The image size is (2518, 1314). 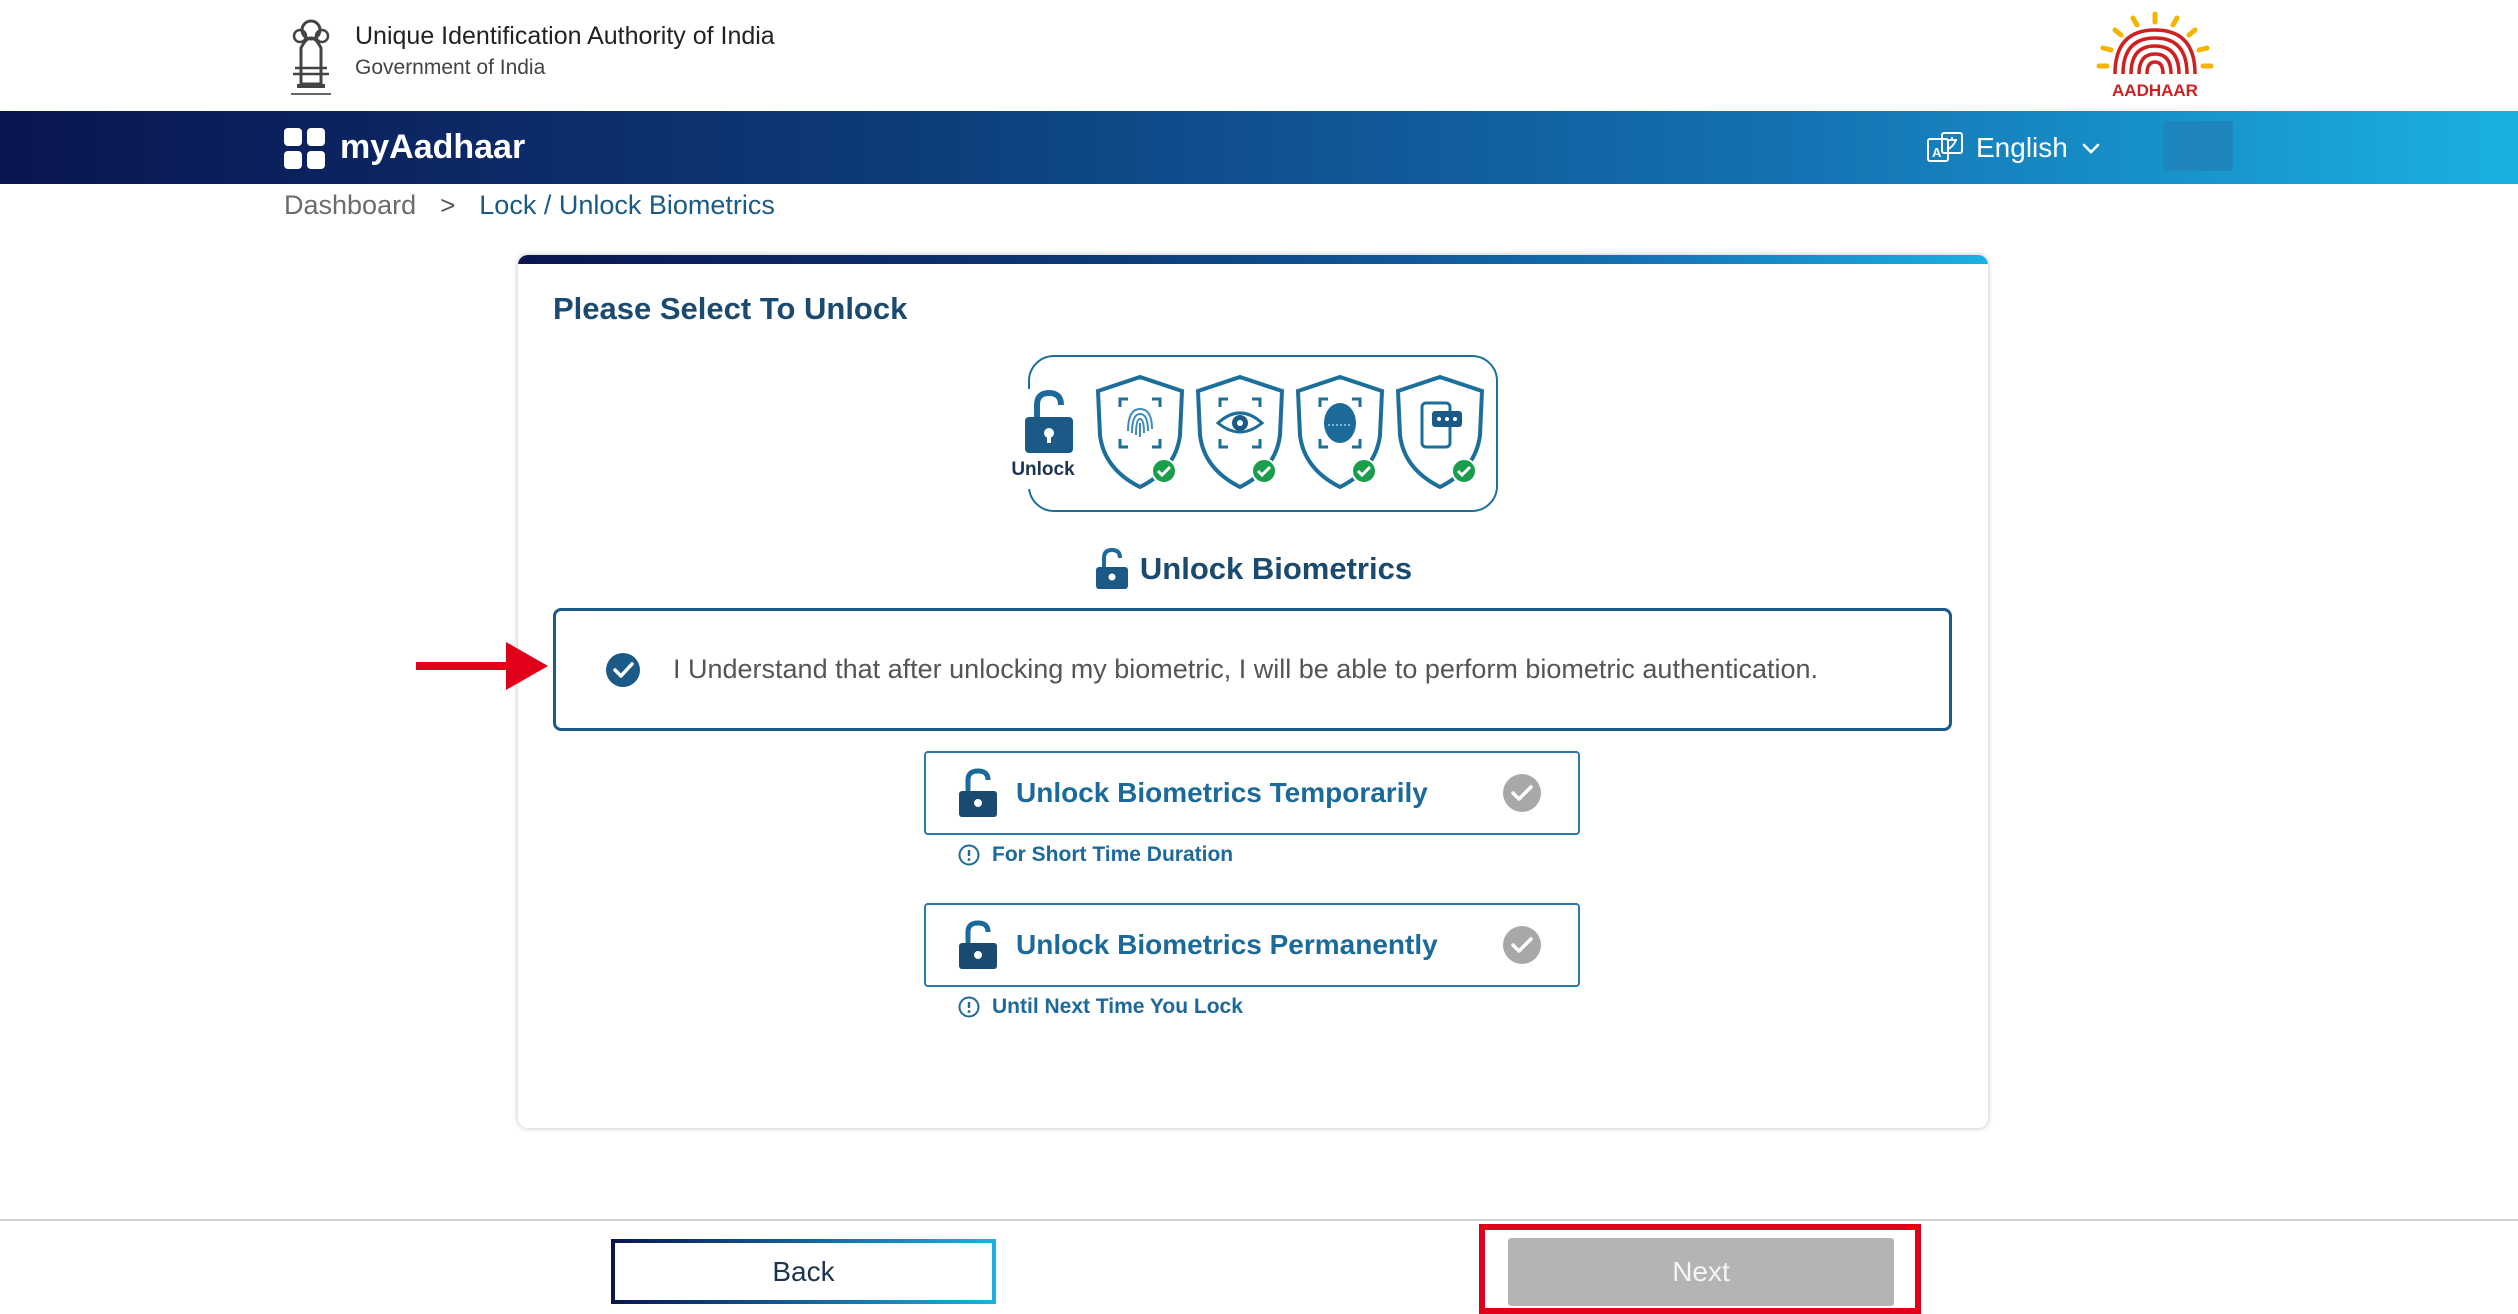 I want to click on brand-title: myAadhaar, so click(x=432, y=147).